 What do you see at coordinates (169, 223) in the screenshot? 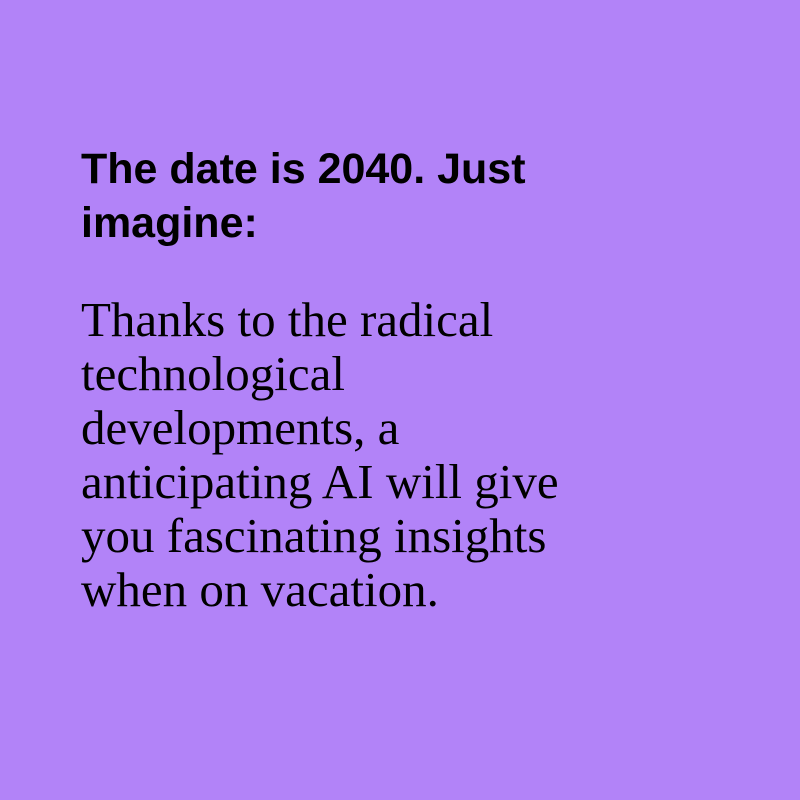
I see `heading-line: imagine:` at bounding box center [169, 223].